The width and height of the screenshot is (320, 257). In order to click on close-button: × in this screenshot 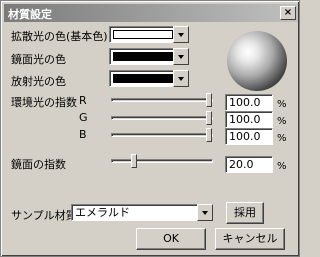, I will do `click(288, 13)`.